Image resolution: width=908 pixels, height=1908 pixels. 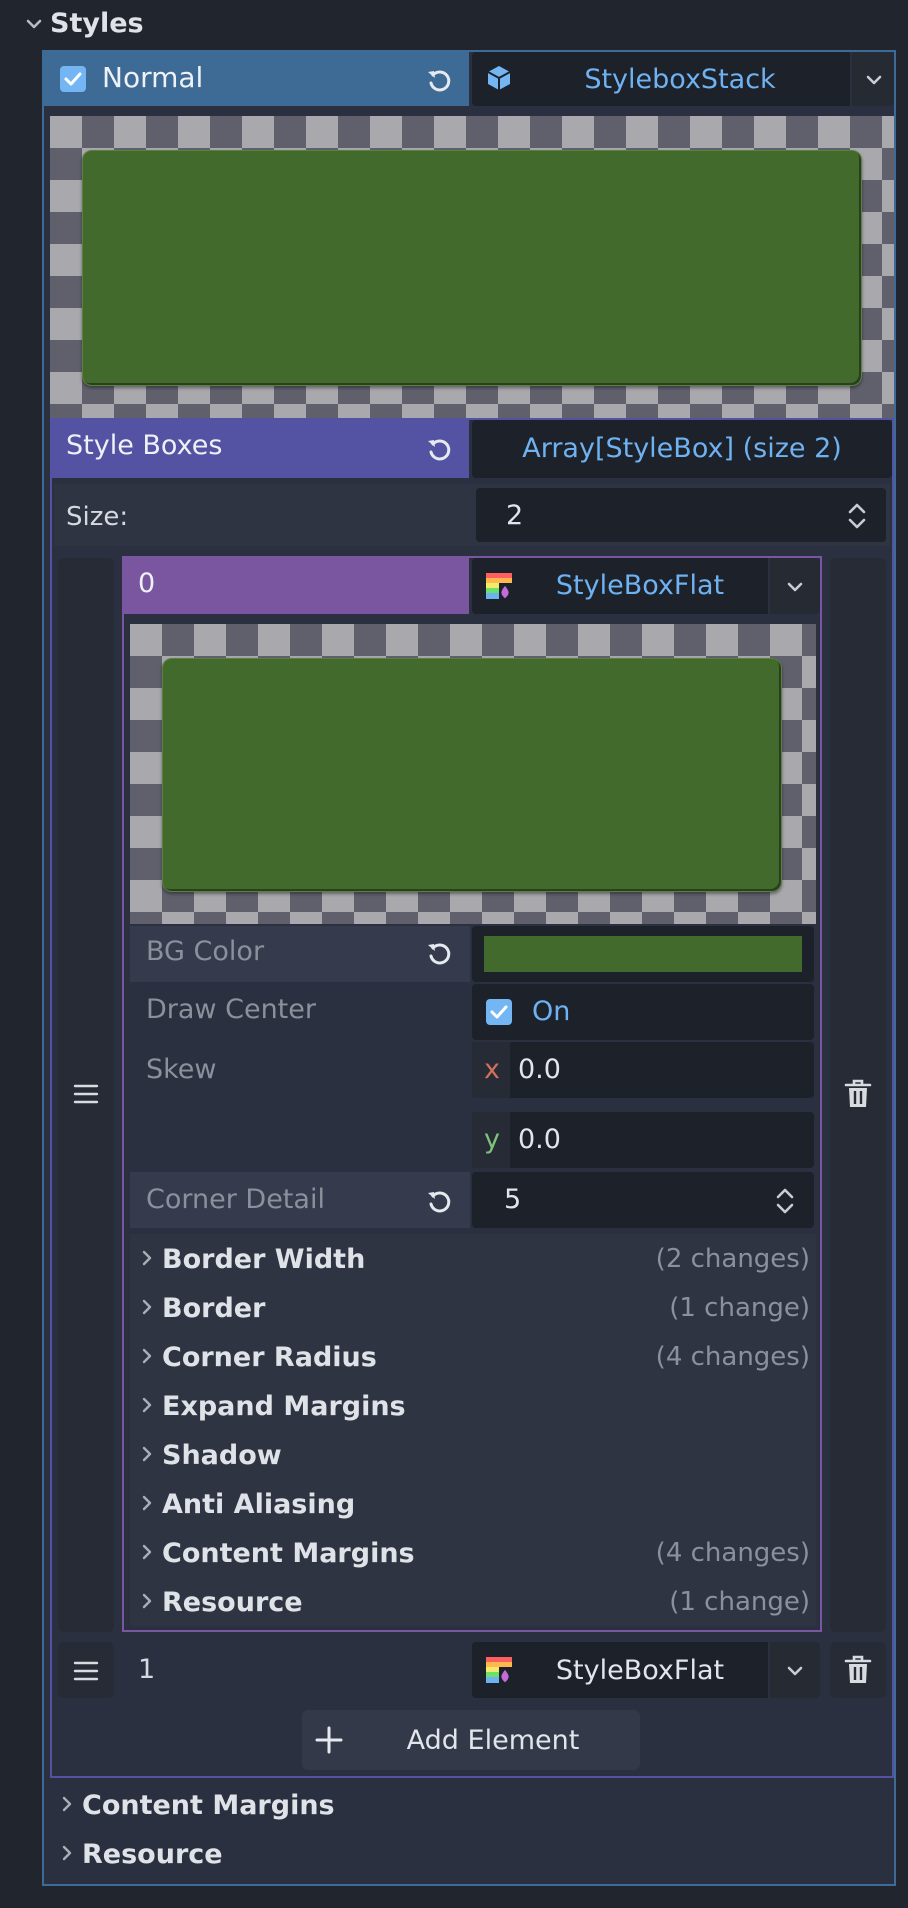 I want to click on element-0-index: 0, so click(x=147, y=583).